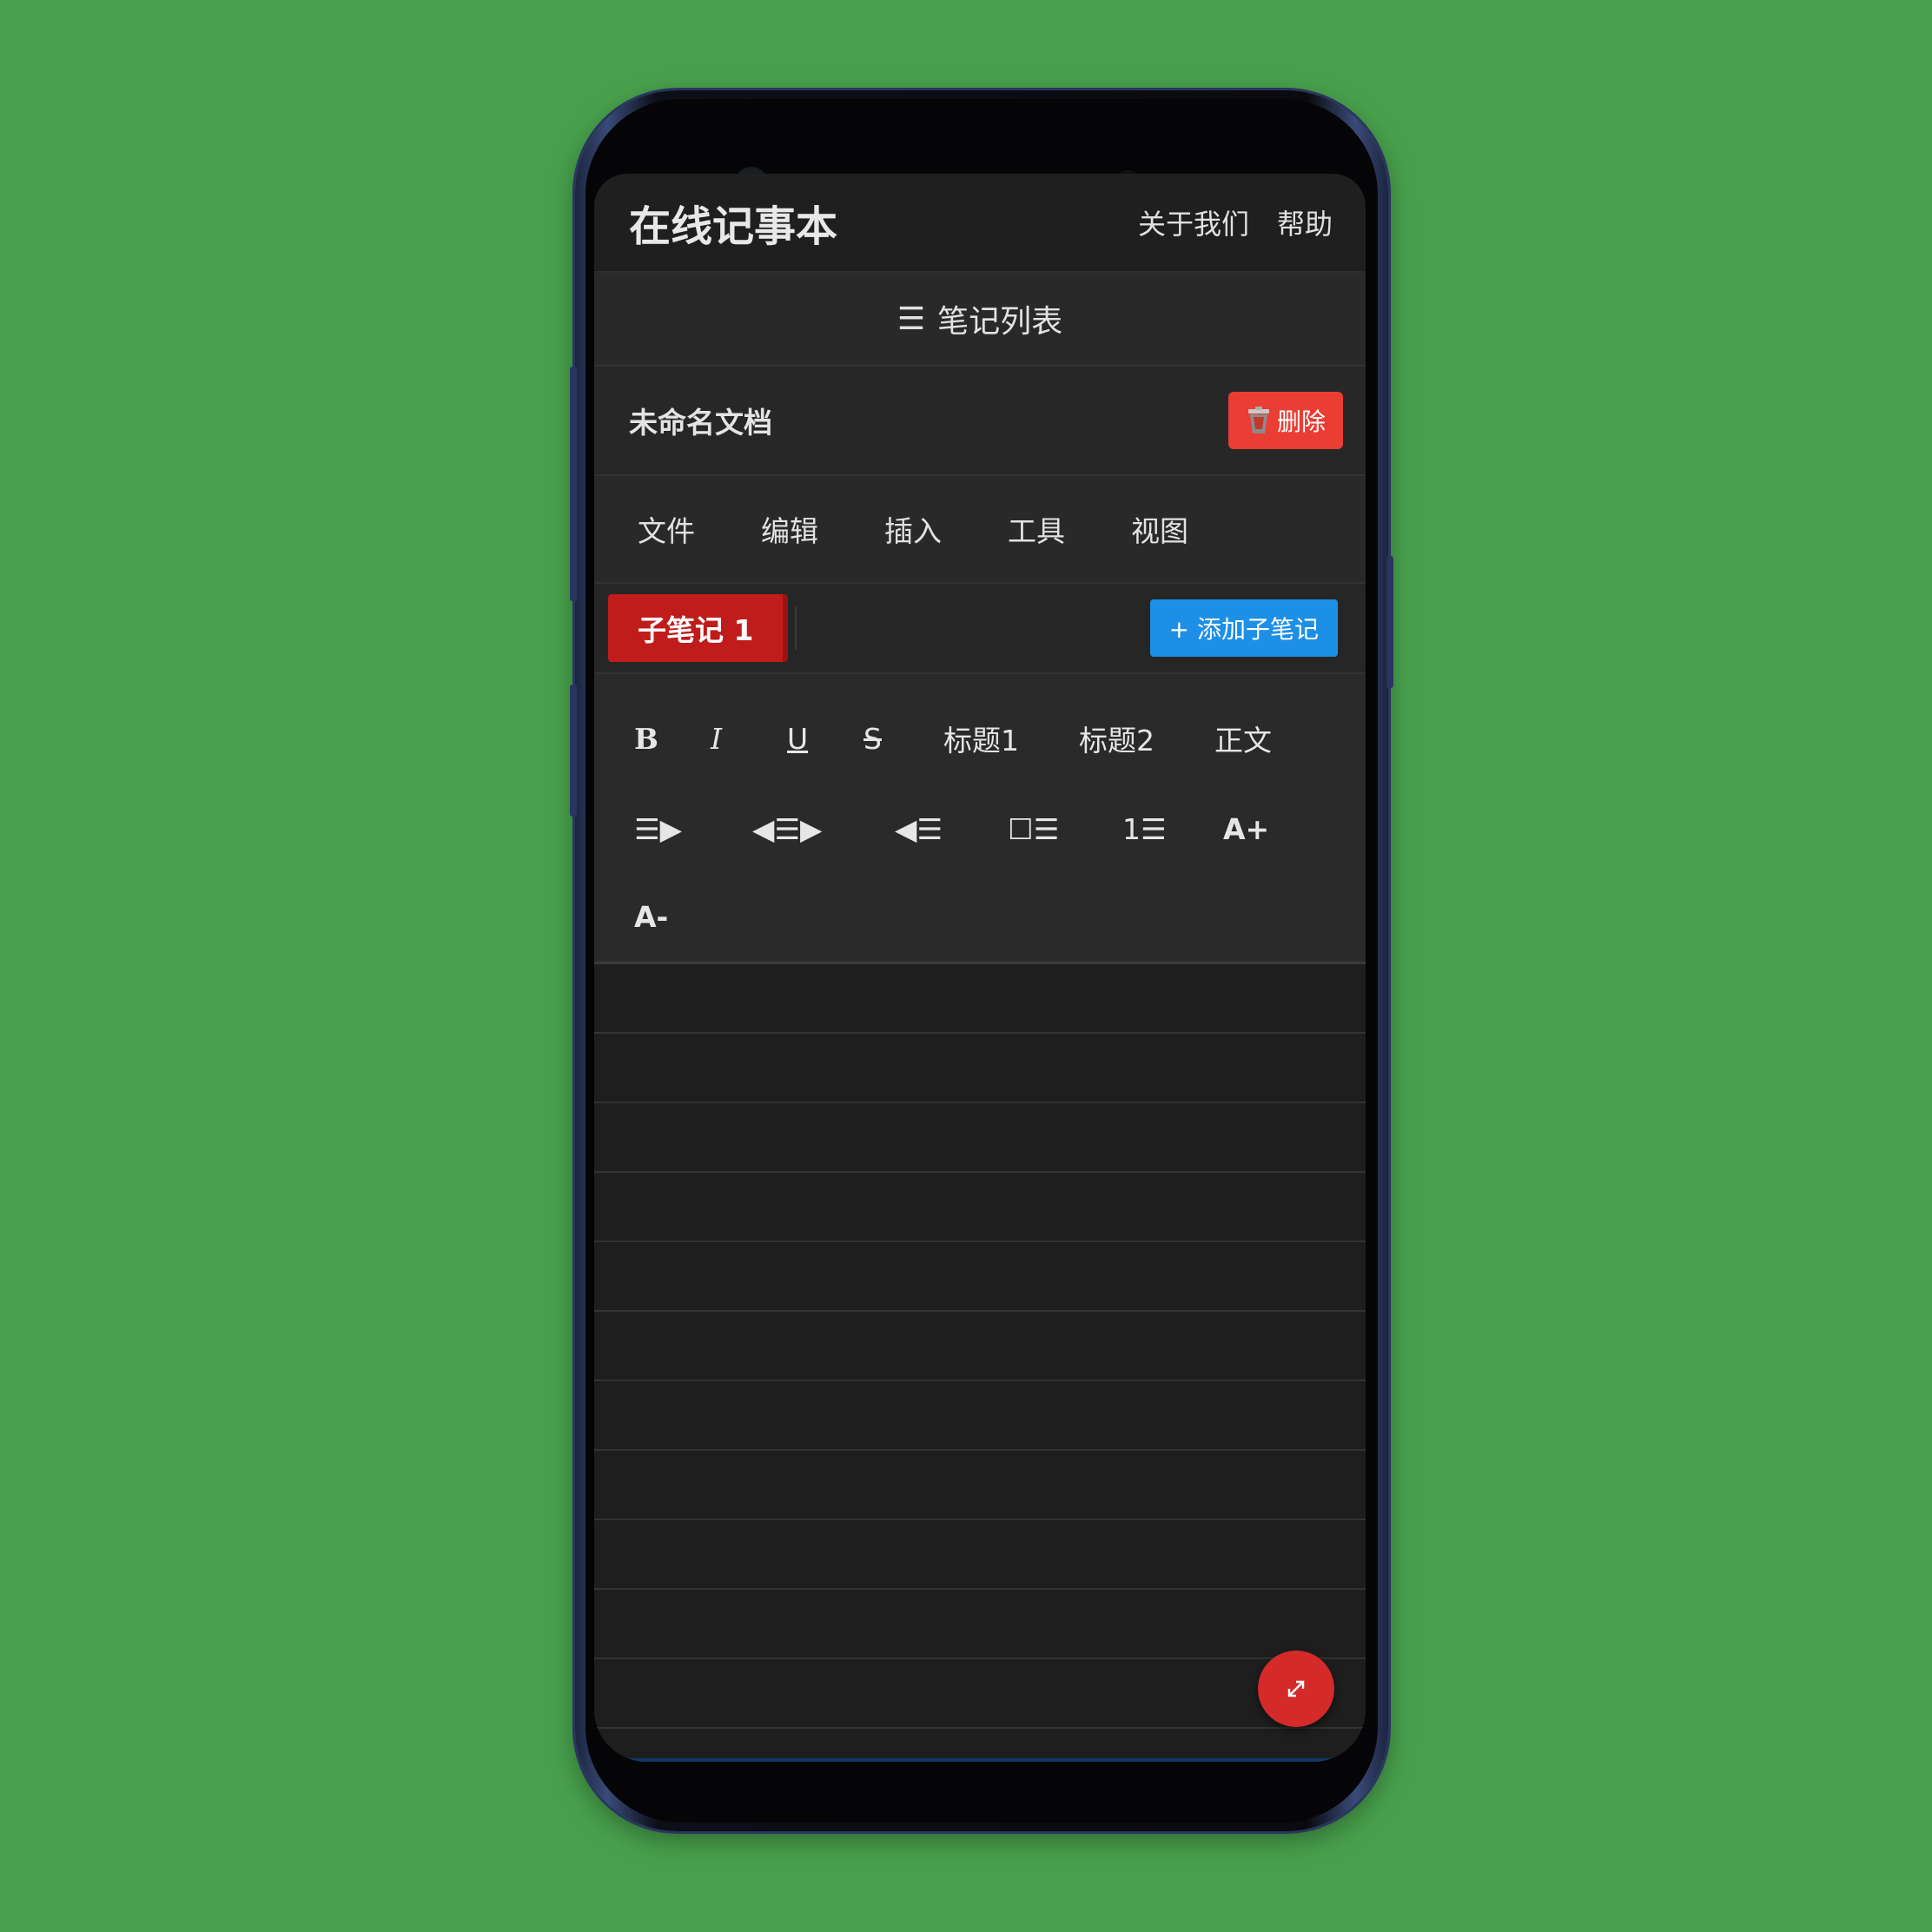 The width and height of the screenshot is (1932, 1932). I want to click on notes-list-toggle: ☰ 笔记列表, so click(980, 320).